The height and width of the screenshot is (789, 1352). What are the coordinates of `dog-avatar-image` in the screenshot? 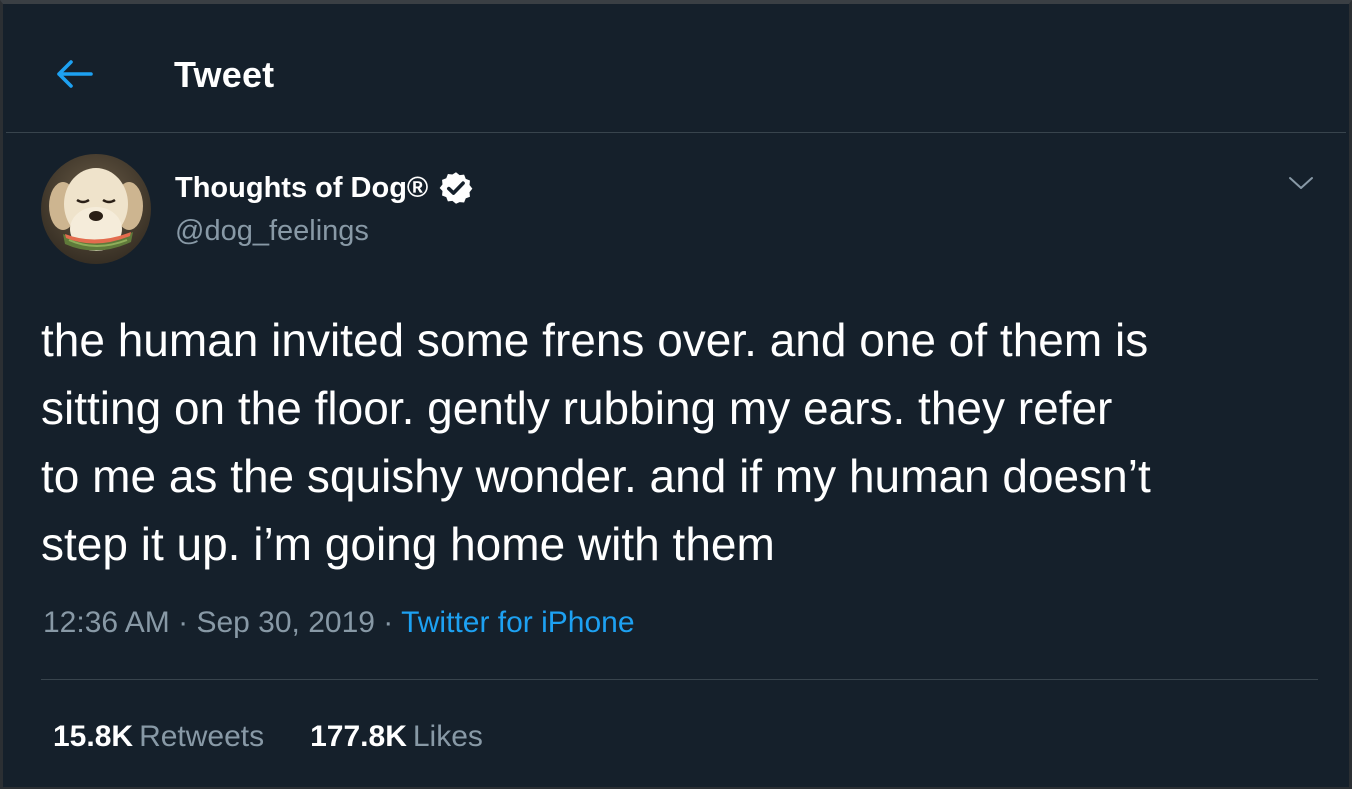 It's located at (96, 209).